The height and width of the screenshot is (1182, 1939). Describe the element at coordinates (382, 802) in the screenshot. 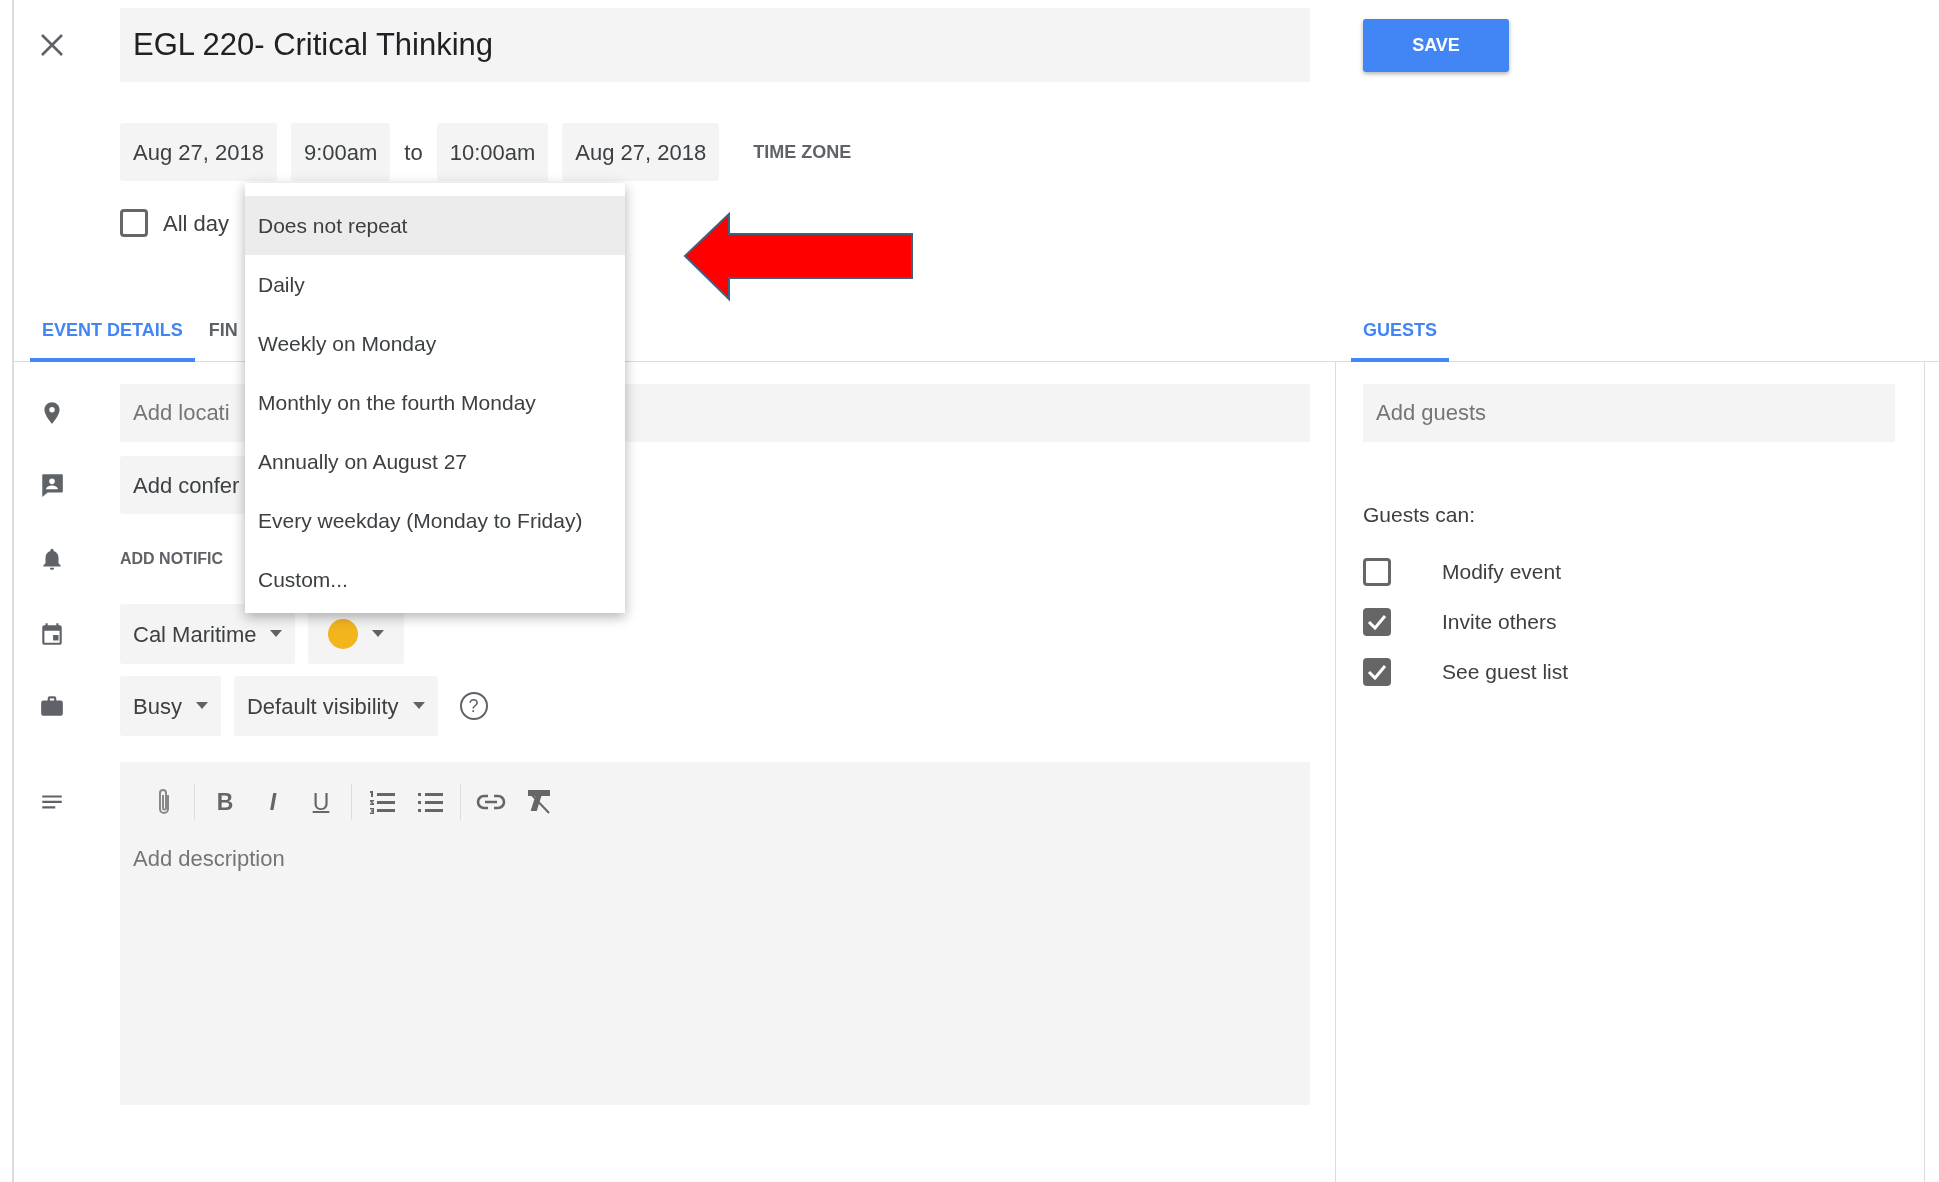

I see `numbered-list-icon` at that location.